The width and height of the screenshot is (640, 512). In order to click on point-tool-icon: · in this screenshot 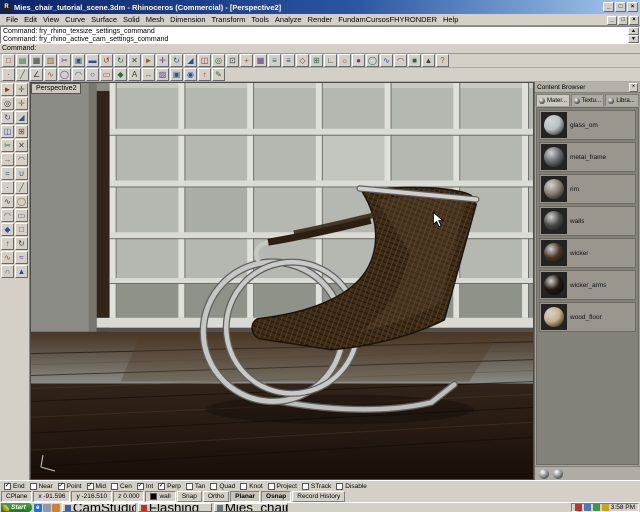, I will do `click(7, 187)`.